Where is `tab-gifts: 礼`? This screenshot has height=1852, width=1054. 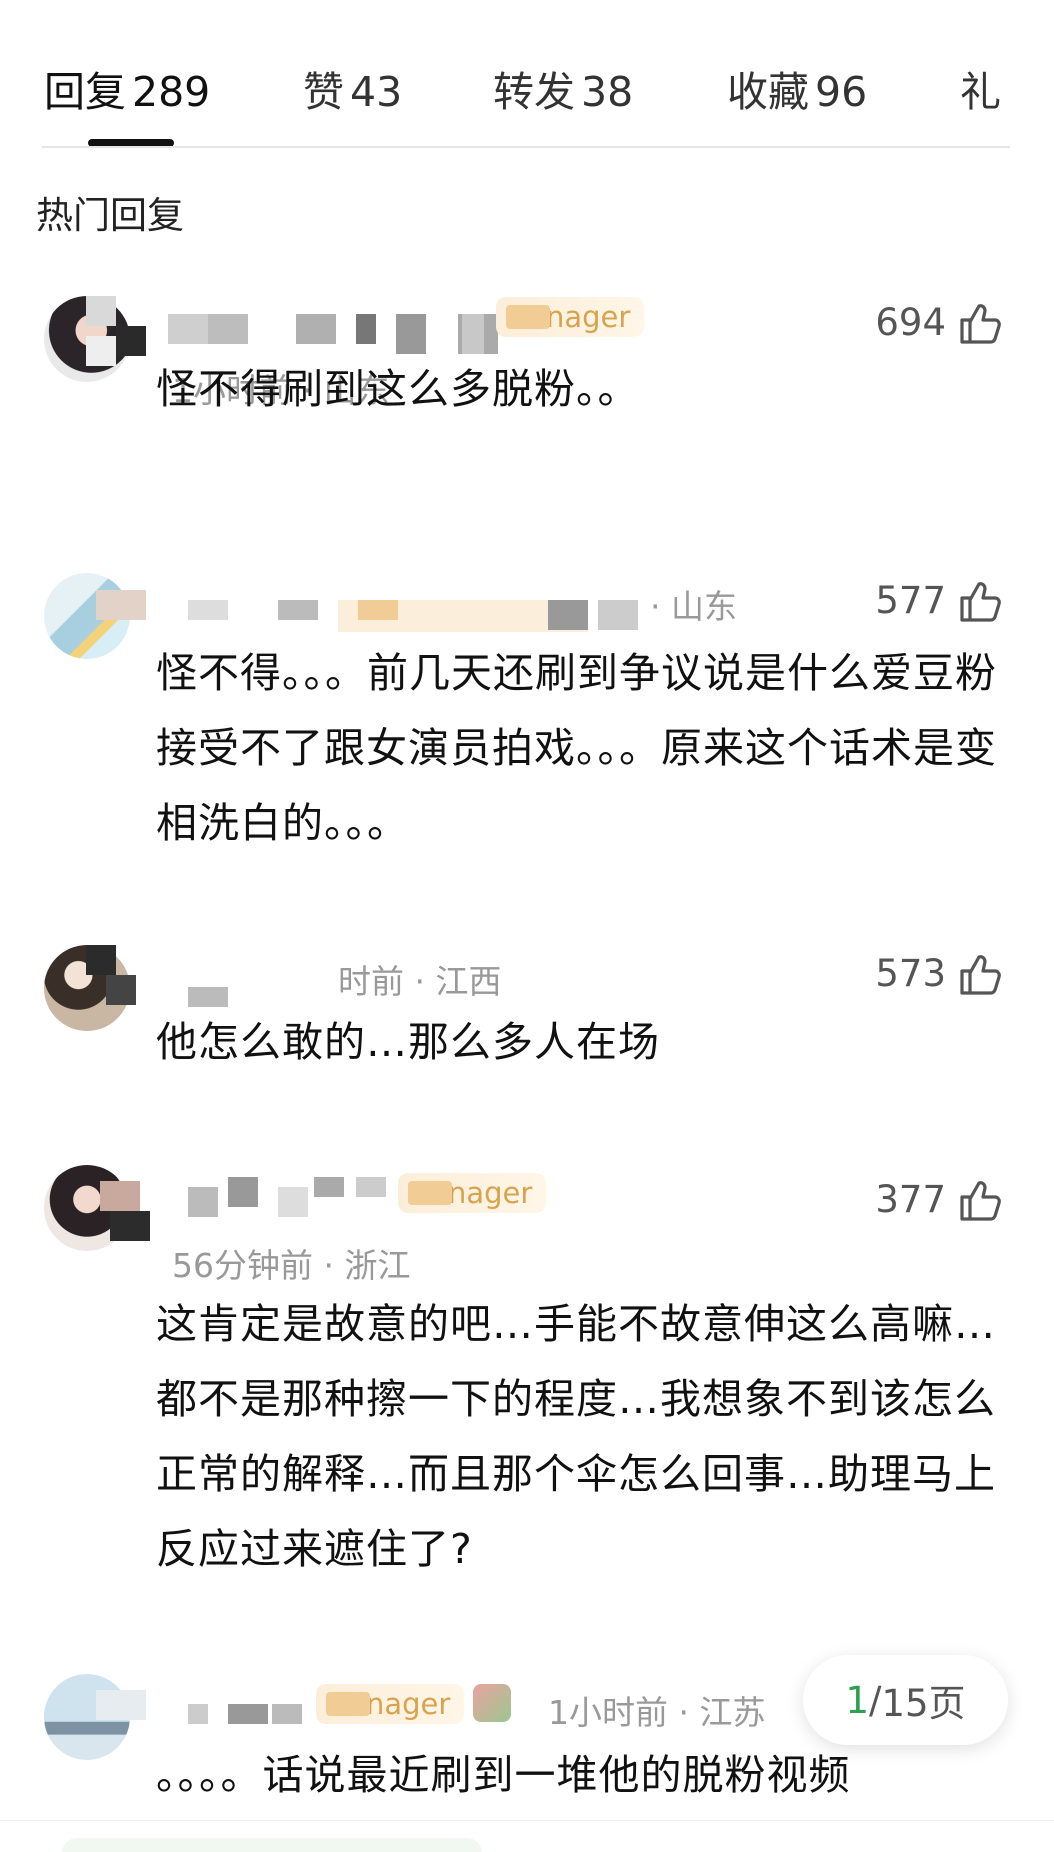
tab-gifts: 礼 is located at coordinates (985, 88).